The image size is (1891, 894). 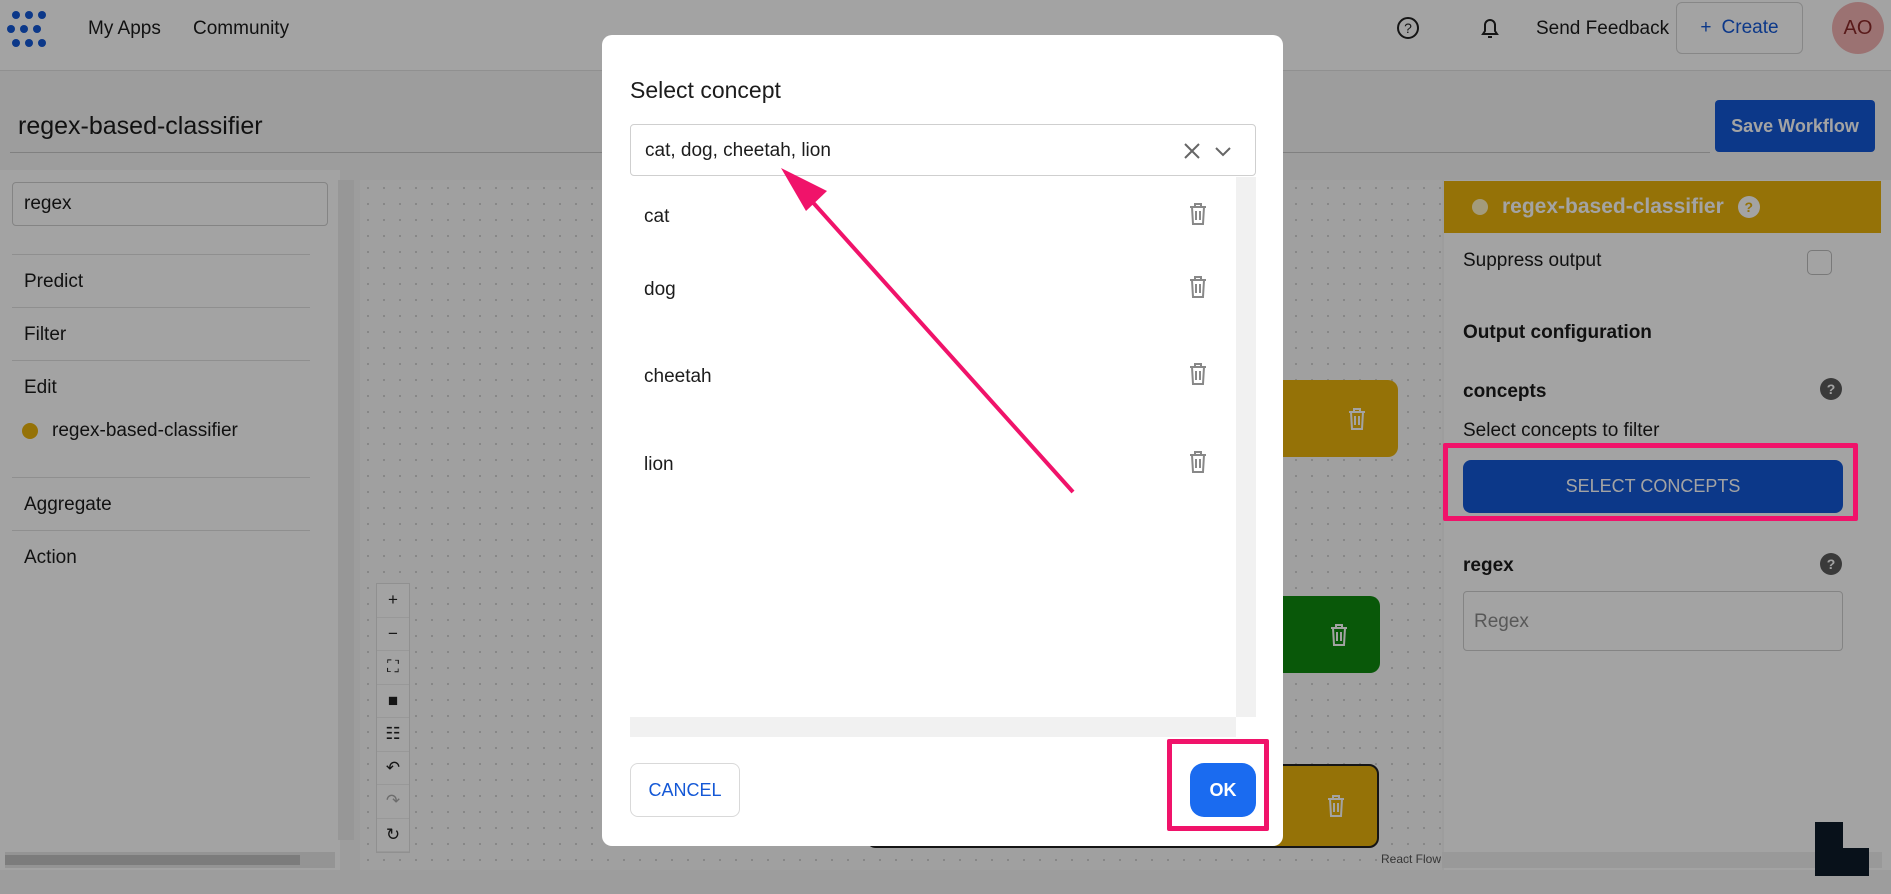 What do you see at coordinates (1218, 785) in the screenshot?
I see `annotation-highlight-ok` at bounding box center [1218, 785].